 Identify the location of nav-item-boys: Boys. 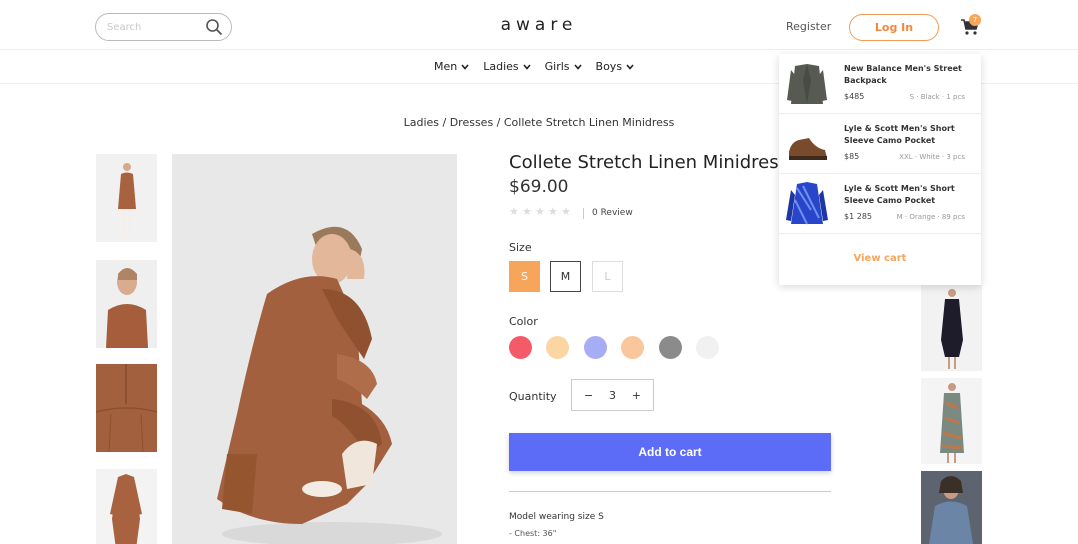
(615, 66).